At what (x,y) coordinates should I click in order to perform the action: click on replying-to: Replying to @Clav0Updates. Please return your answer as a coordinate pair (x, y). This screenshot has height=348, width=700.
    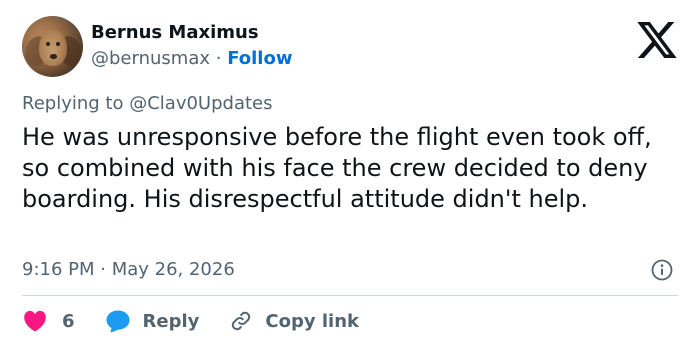
    Looking at the image, I should click on (147, 104).